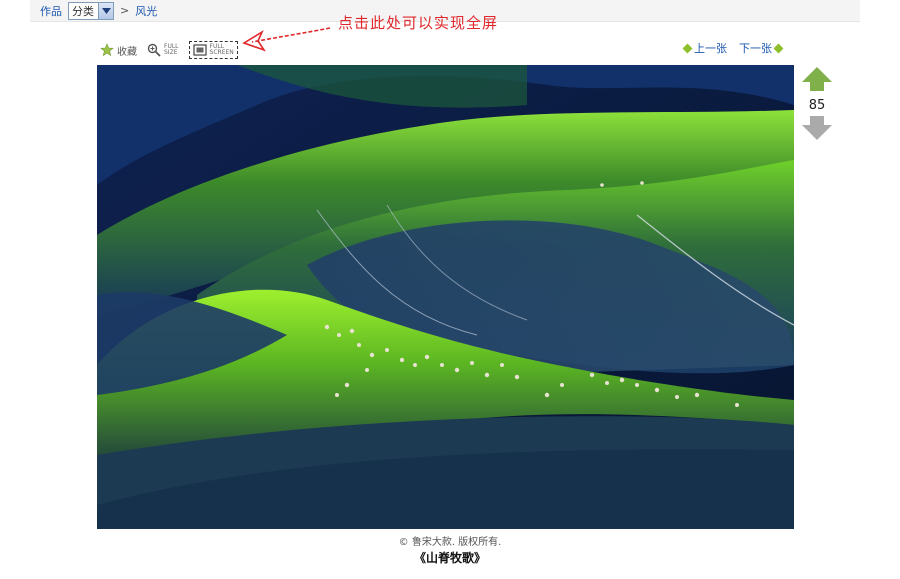 The width and height of the screenshot is (900, 579). Describe the element at coordinates (710, 48) in the screenshot. I see `prev-photo-label: 上一张` at that location.